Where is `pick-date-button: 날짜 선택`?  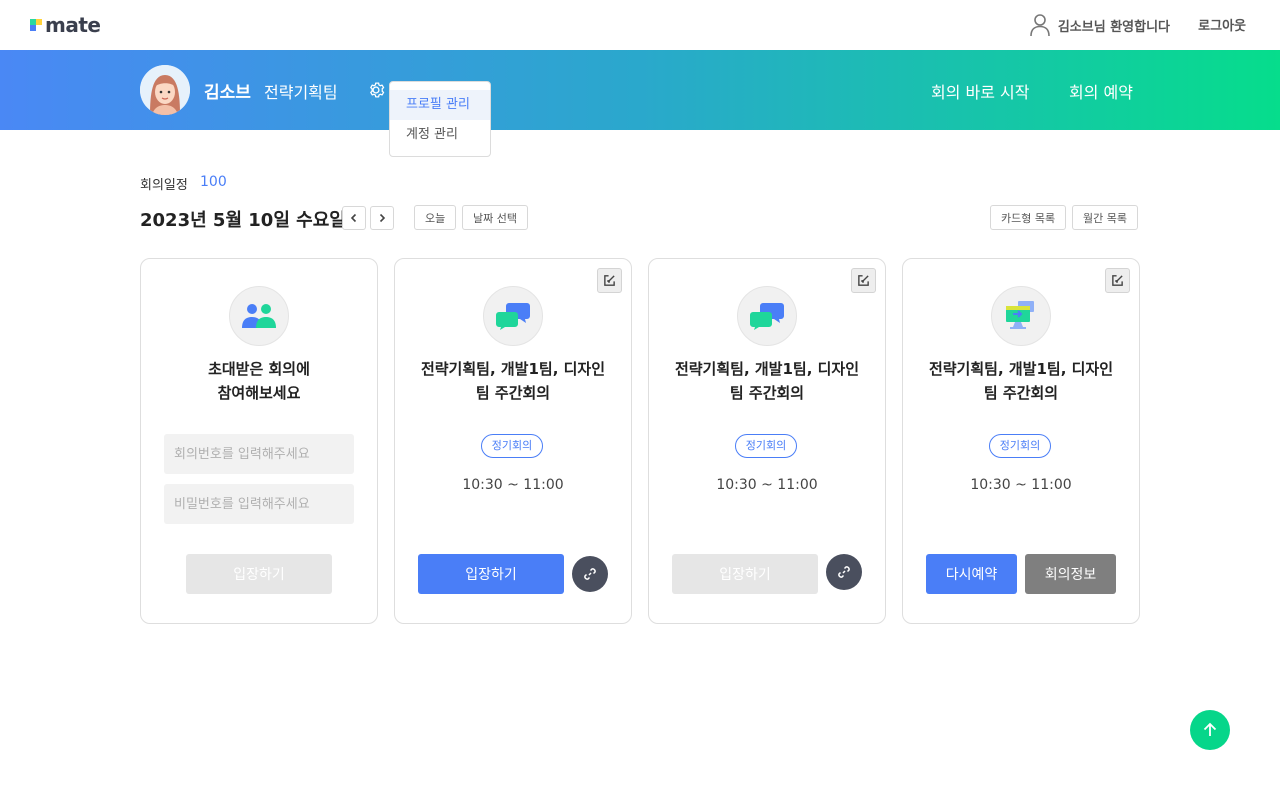
pick-date-button: 날짜 선택 is located at coordinates (495, 217).